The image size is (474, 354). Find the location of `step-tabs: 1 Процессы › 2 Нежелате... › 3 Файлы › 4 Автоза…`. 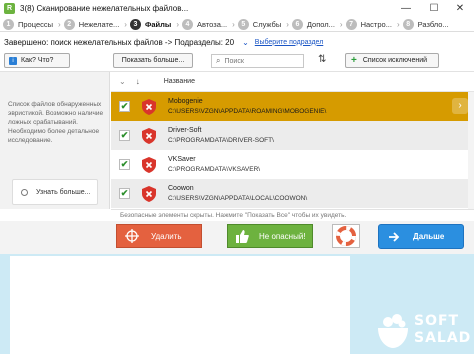

step-tabs: 1 Процессы › 2 Нежелате... › 3 Файлы › 4 Автоза… is located at coordinates (237, 24).